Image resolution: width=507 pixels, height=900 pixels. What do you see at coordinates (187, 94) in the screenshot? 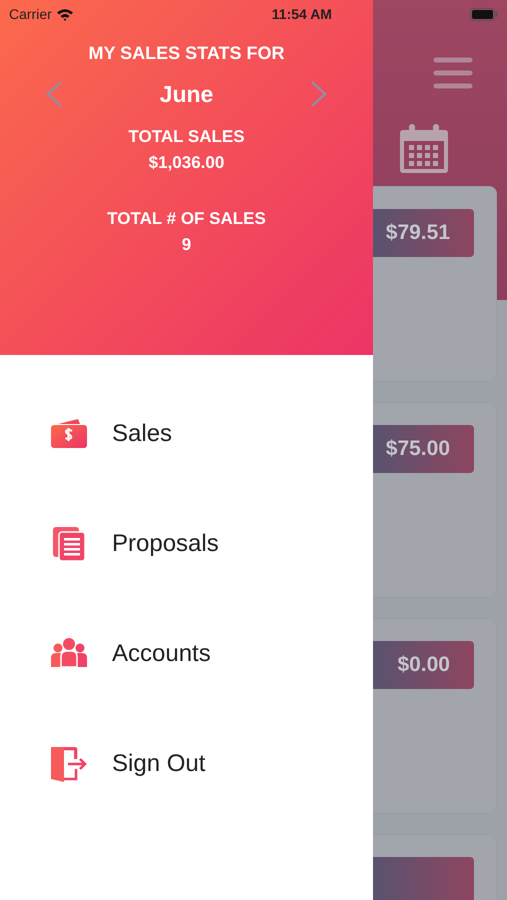
I see `month-label: June` at bounding box center [187, 94].